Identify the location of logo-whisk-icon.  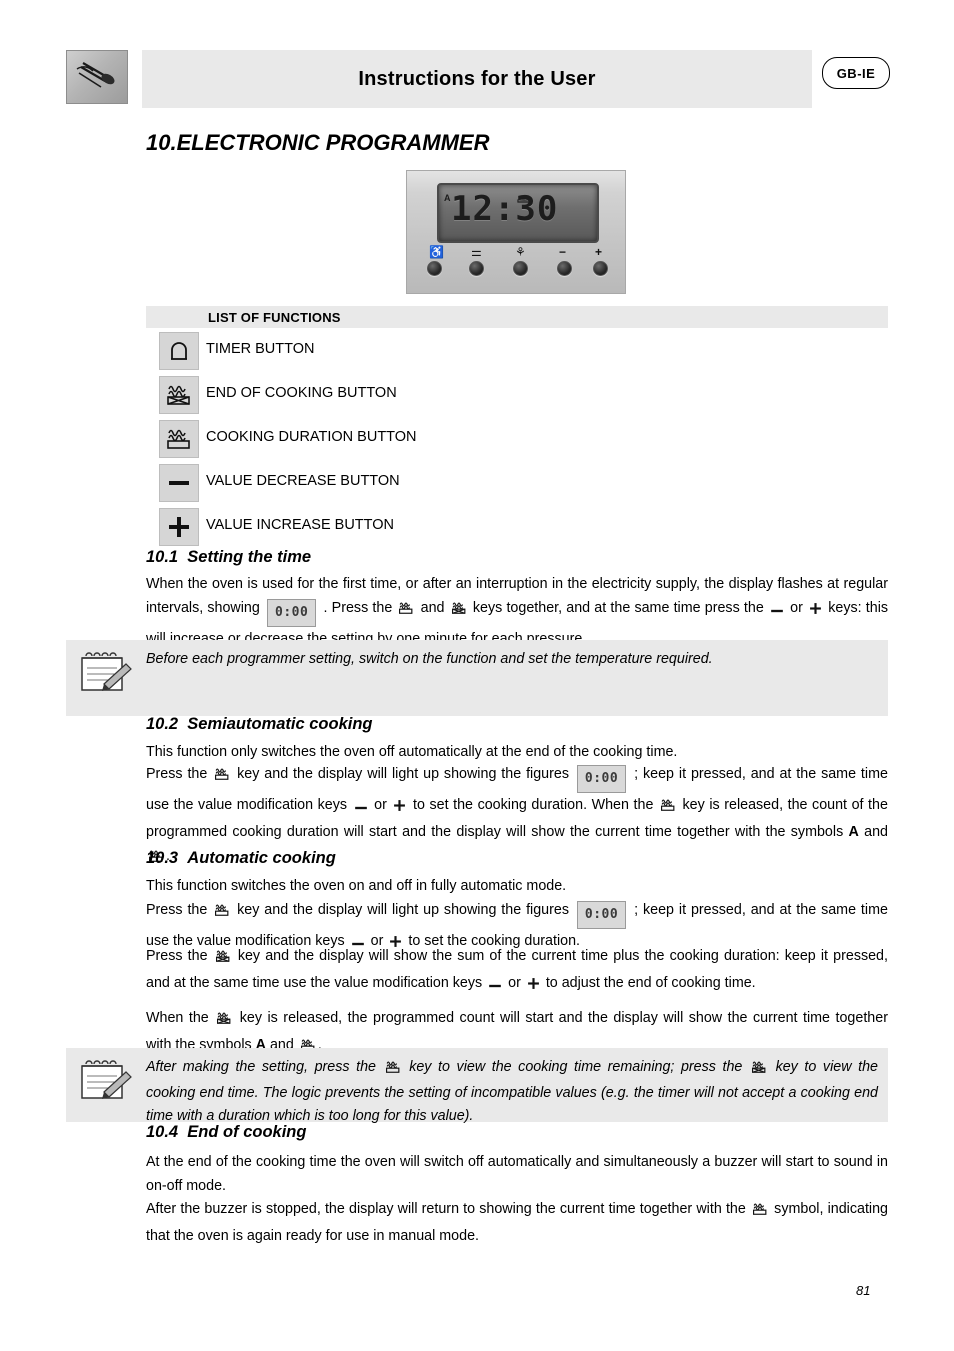
(97, 77).